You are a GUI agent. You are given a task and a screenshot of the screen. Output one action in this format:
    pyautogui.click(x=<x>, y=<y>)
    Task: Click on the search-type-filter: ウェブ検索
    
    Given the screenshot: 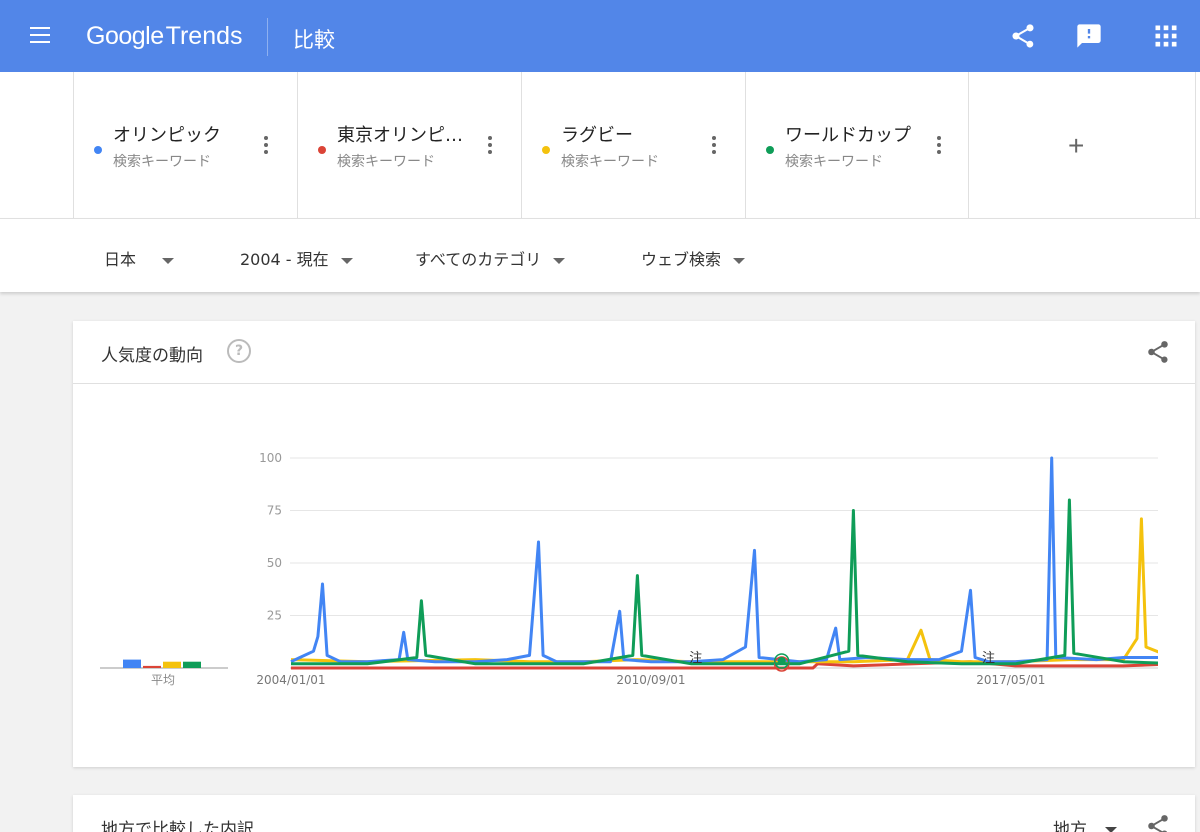 What is the action you would take?
    pyautogui.click(x=693, y=258)
    